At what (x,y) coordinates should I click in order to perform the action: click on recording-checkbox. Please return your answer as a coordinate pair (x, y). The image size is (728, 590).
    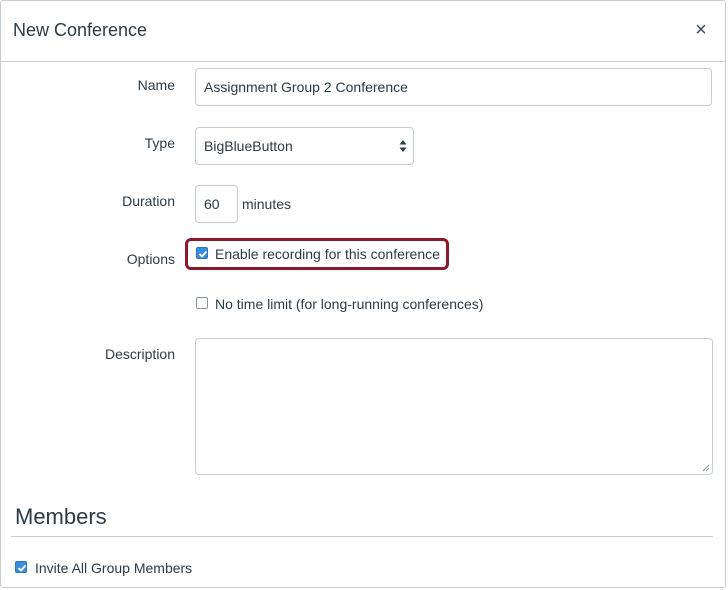
    Looking at the image, I should click on (202, 253).